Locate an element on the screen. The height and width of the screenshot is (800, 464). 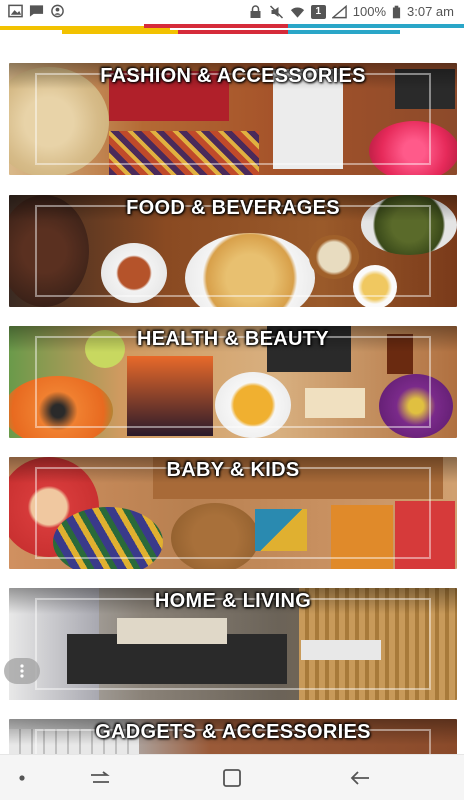
category-card-home: HOME & LIVING is located at coordinates (233, 644).